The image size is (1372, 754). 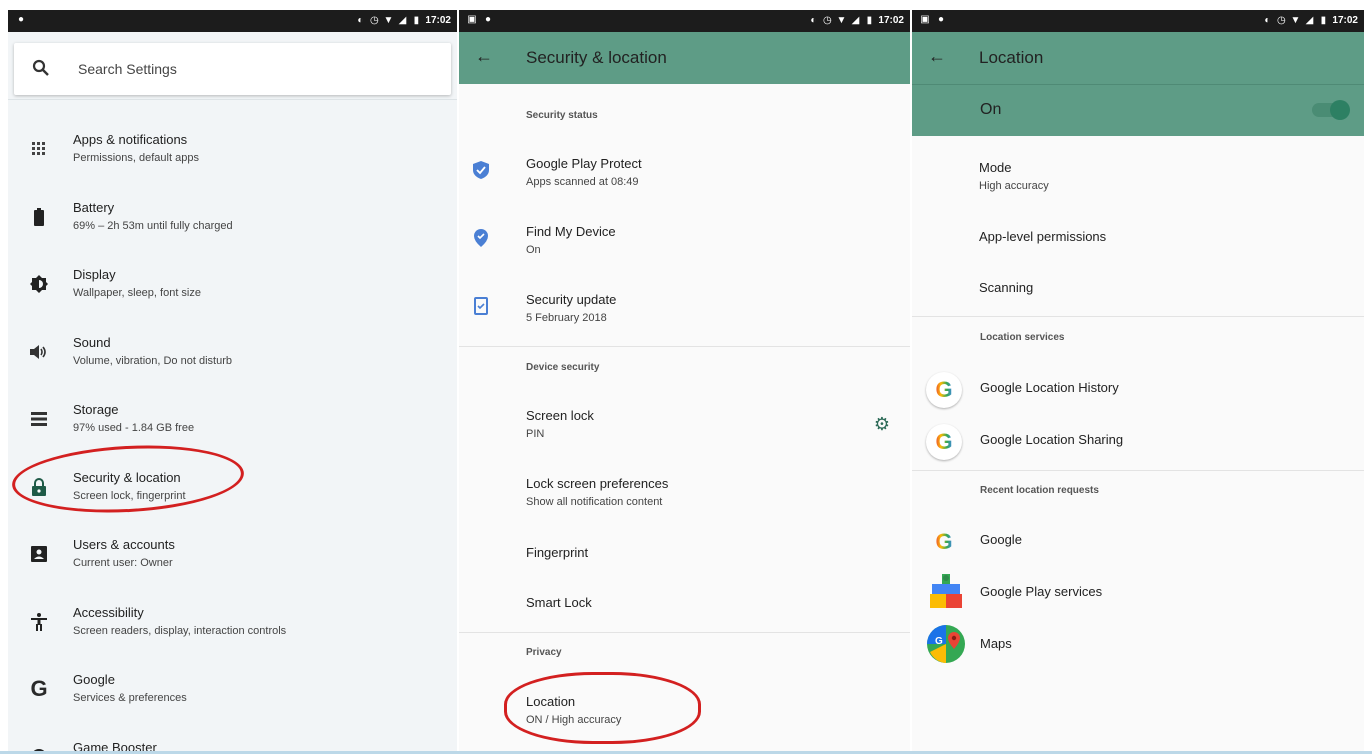 I want to click on item-title: Sound, so click(x=92, y=342).